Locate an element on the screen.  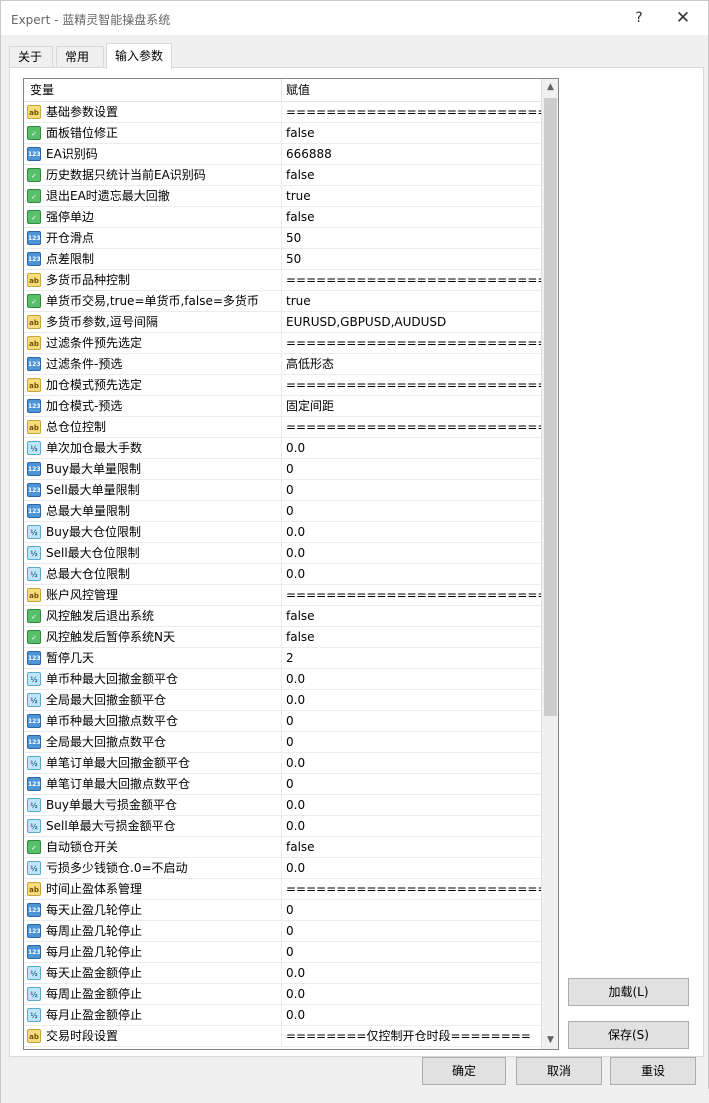
table-row: ½ 每月止盈金额停止 0.0 is located at coordinates (282, 1015).